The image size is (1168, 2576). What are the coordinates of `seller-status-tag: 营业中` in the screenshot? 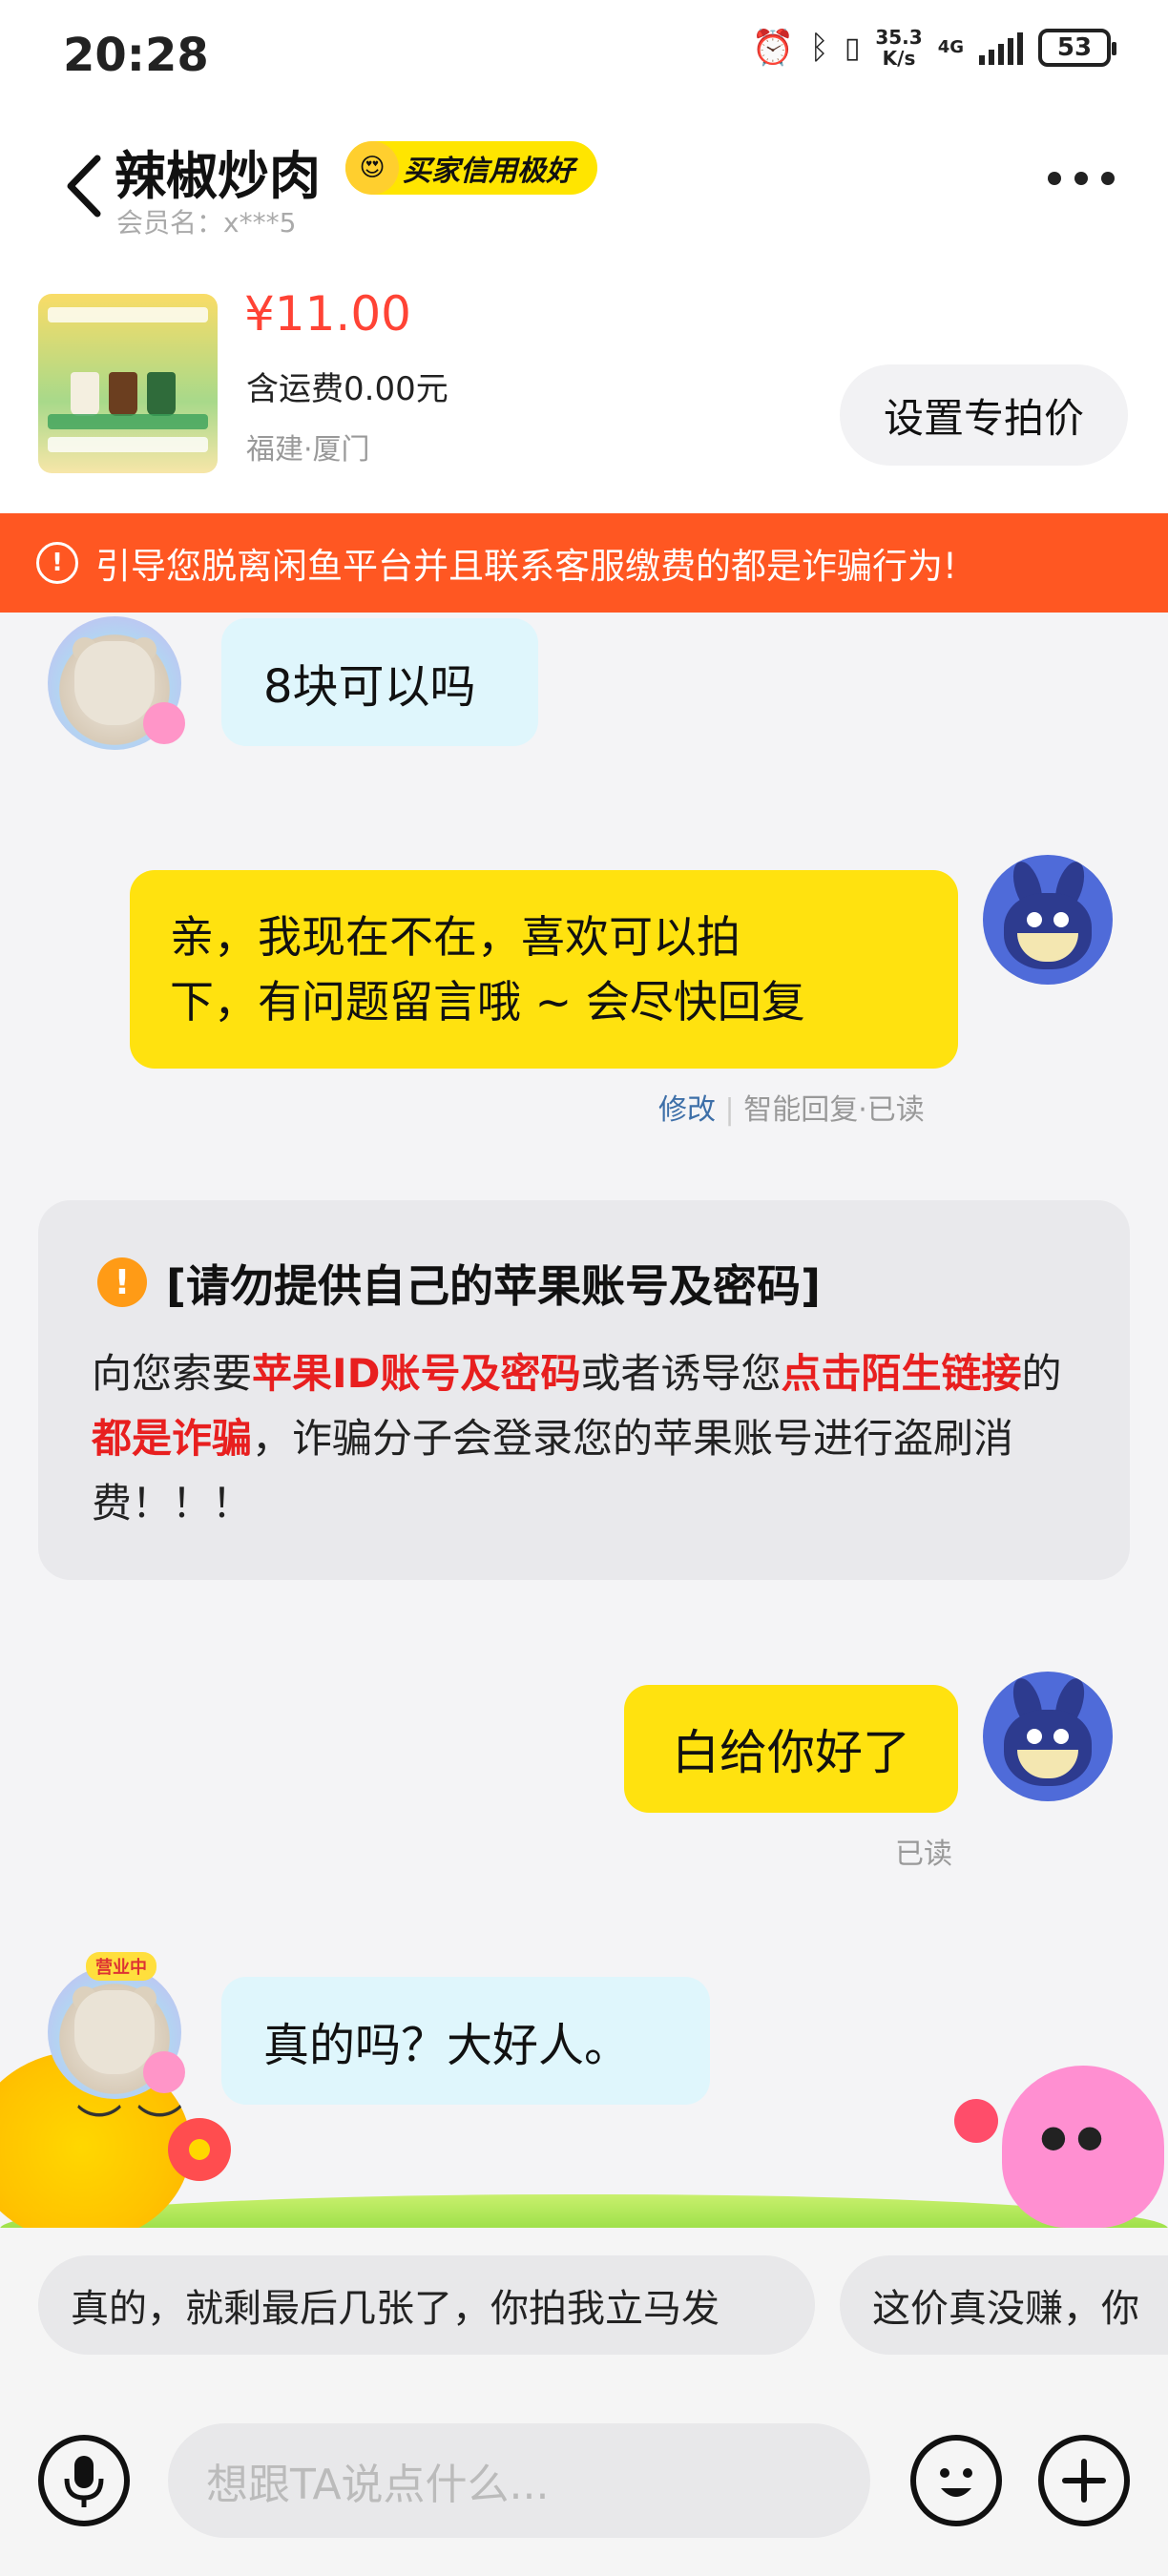 It's located at (121, 1966).